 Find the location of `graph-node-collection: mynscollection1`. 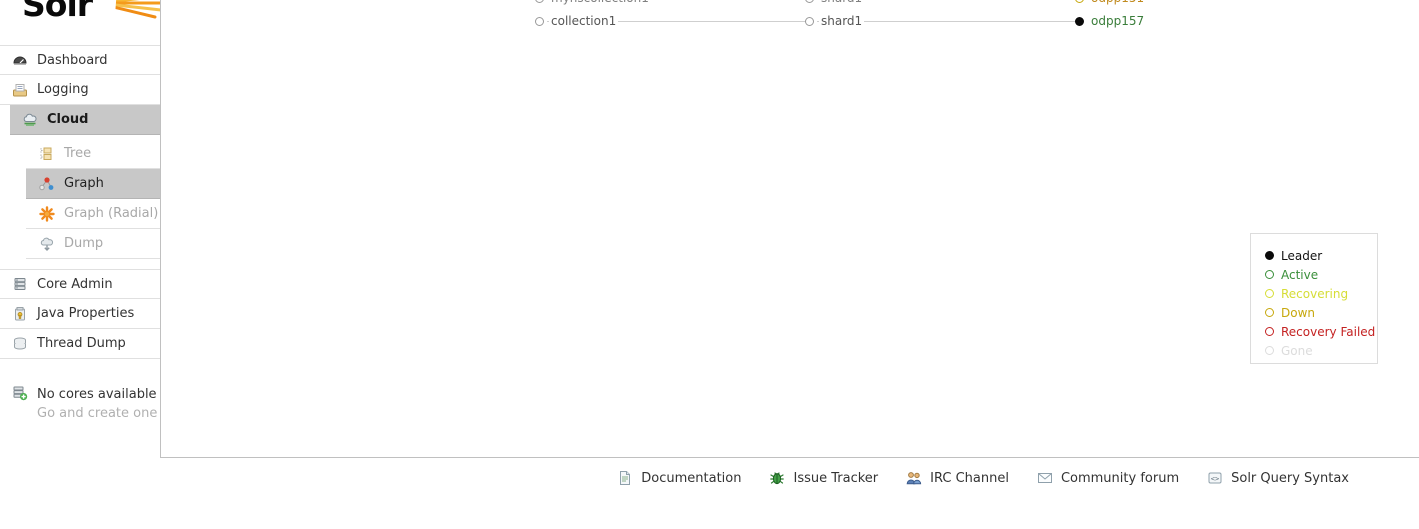

graph-node-collection: mynscollection1 is located at coordinates (593, 4).